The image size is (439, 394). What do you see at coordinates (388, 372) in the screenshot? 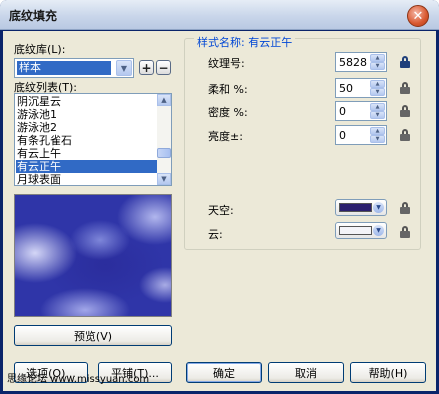
I see `help-button: 帮助(H)` at bounding box center [388, 372].